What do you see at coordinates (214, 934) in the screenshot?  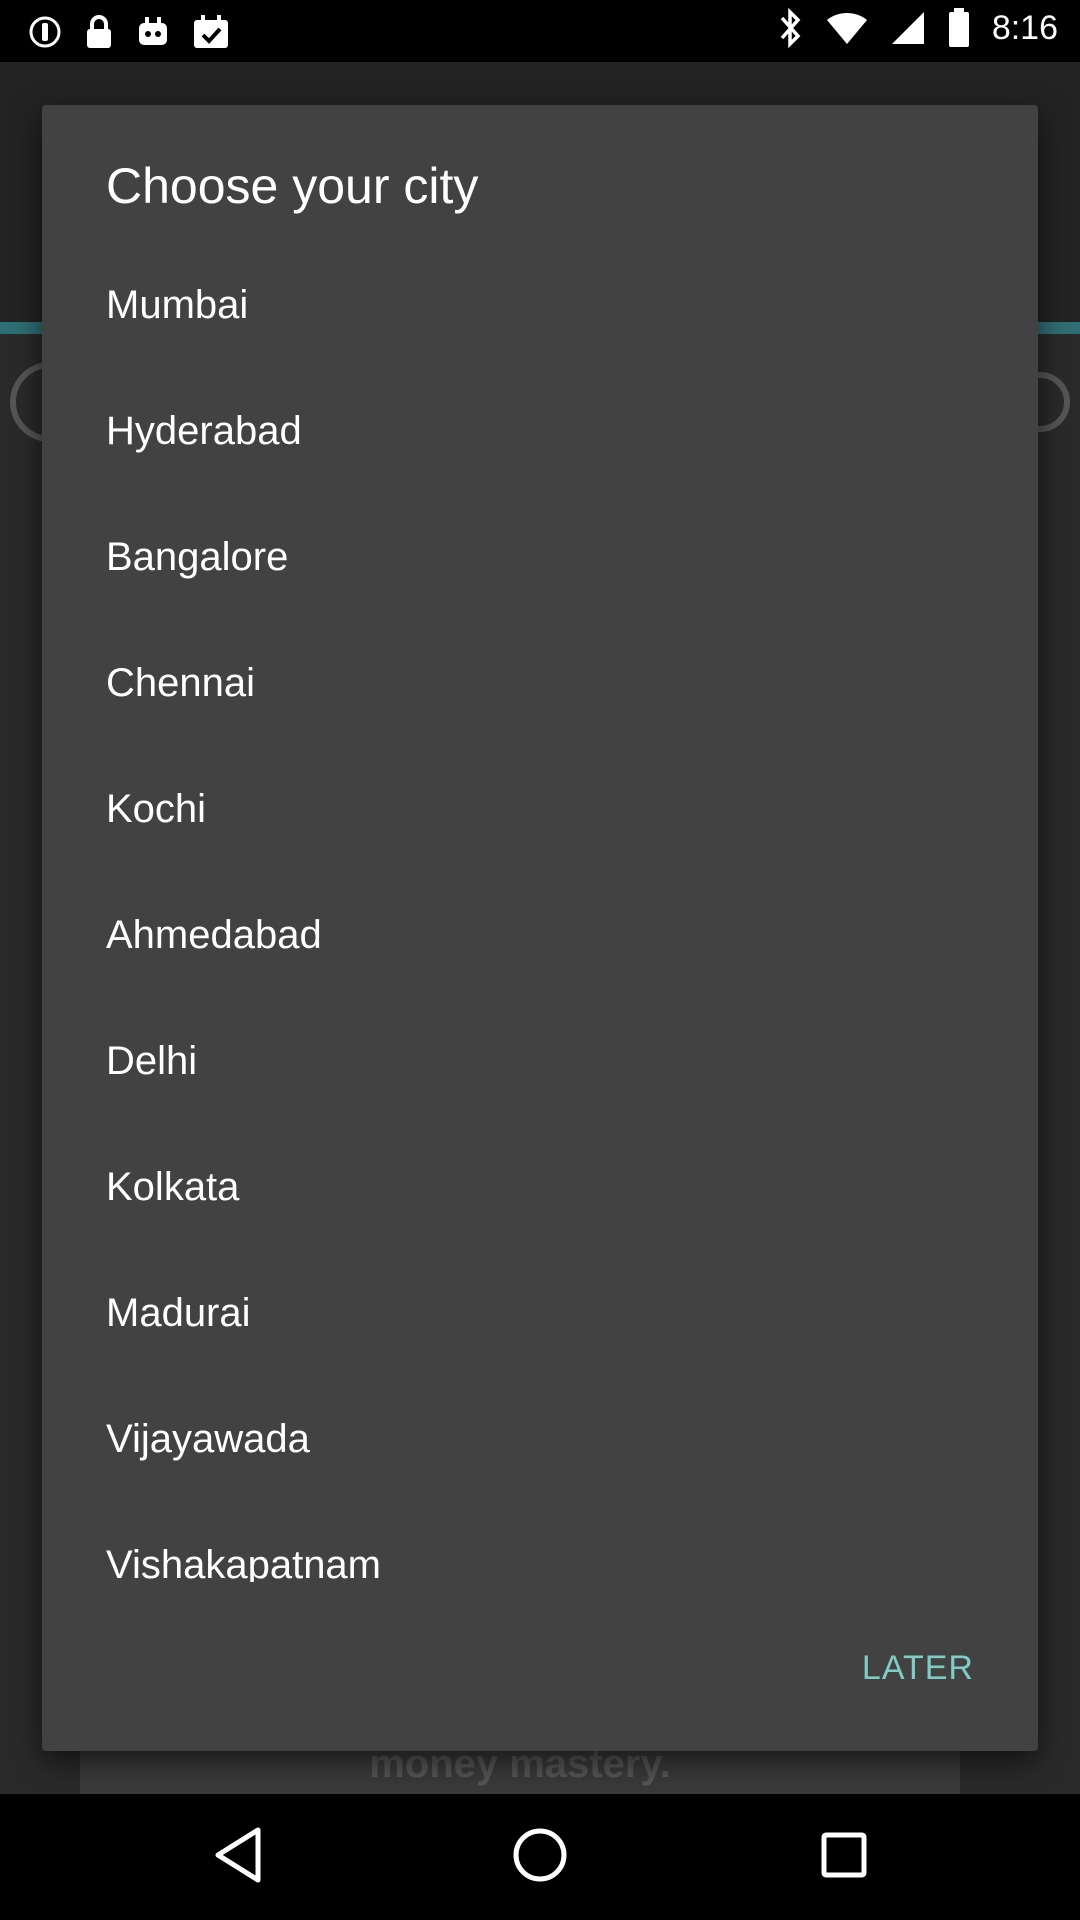 I see `city-label: Ahmedabad` at bounding box center [214, 934].